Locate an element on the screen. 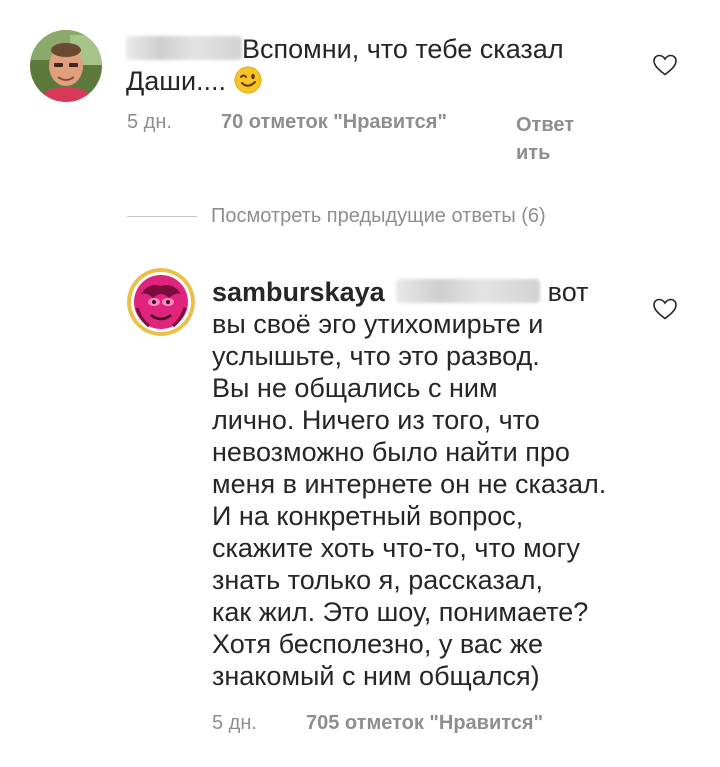  view-previous-replies-button: Посмотреть предыдущие ответы (6) is located at coordinates (378, 216).